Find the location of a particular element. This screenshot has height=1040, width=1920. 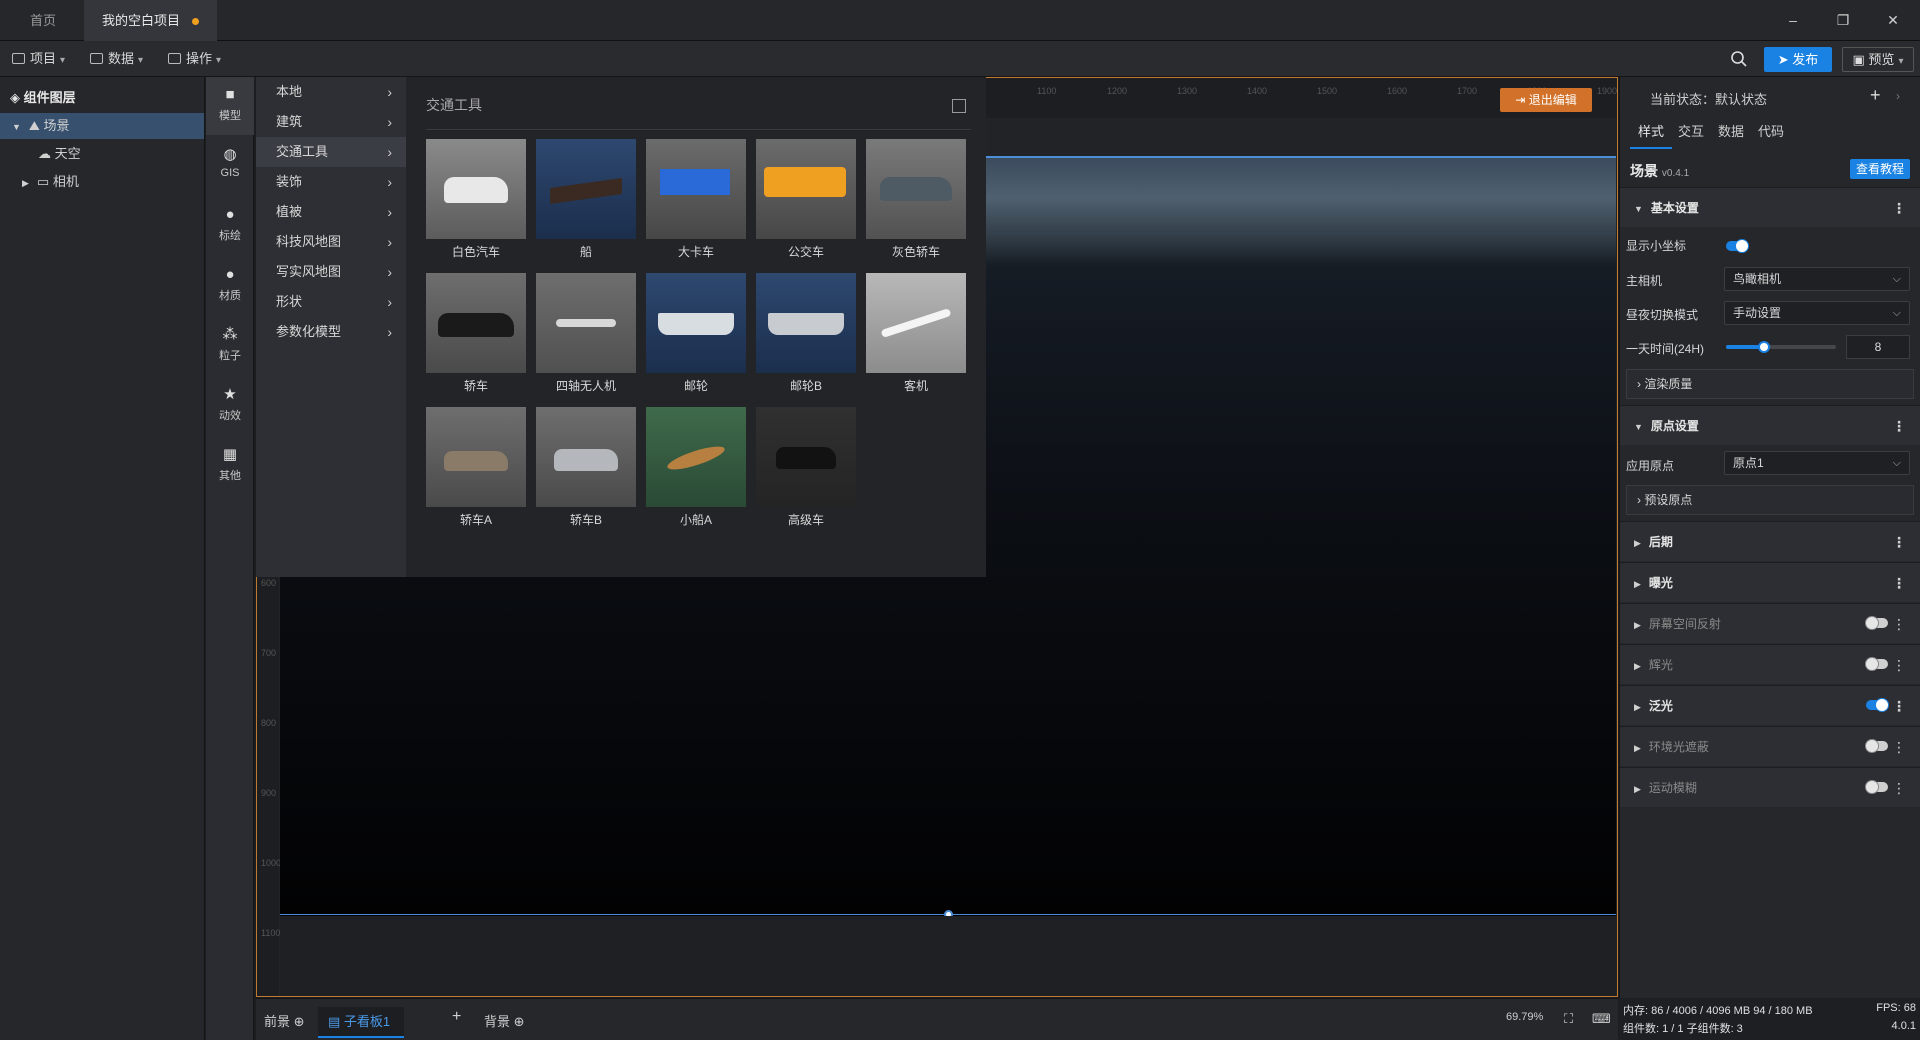

add-board-button: + is located at coordinates (456, 1017).